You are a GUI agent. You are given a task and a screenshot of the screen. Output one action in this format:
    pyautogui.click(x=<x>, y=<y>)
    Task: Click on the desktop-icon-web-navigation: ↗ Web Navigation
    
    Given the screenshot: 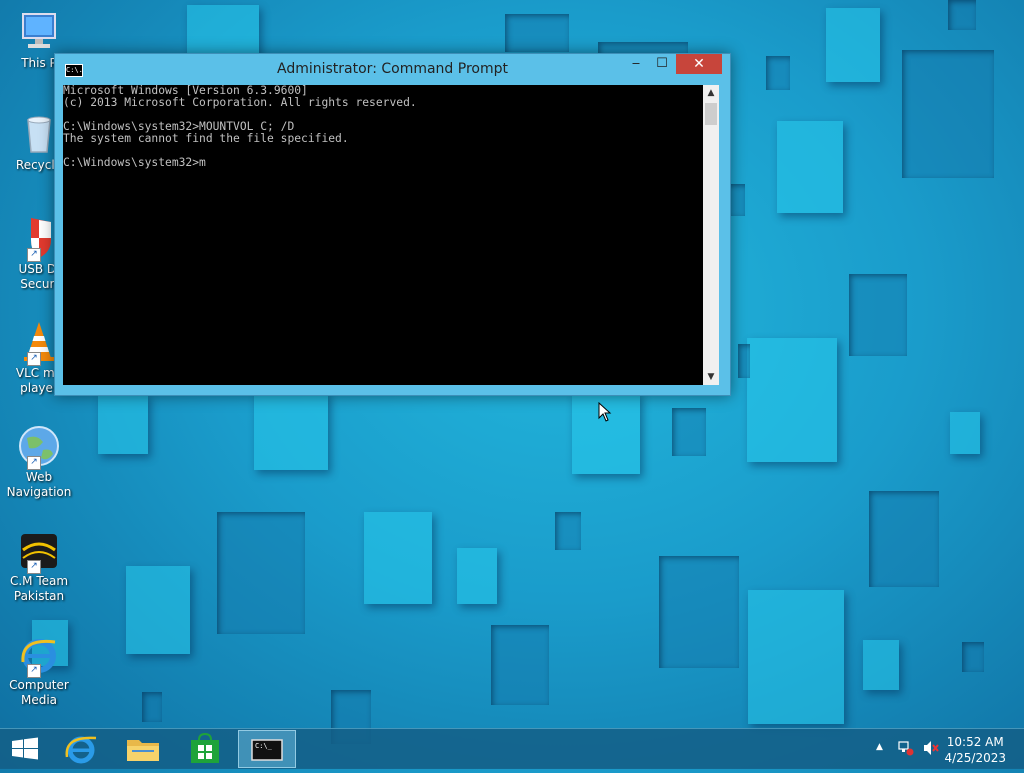 What is the action you would take?
    pyautogui.click(x=39, y=462)
    